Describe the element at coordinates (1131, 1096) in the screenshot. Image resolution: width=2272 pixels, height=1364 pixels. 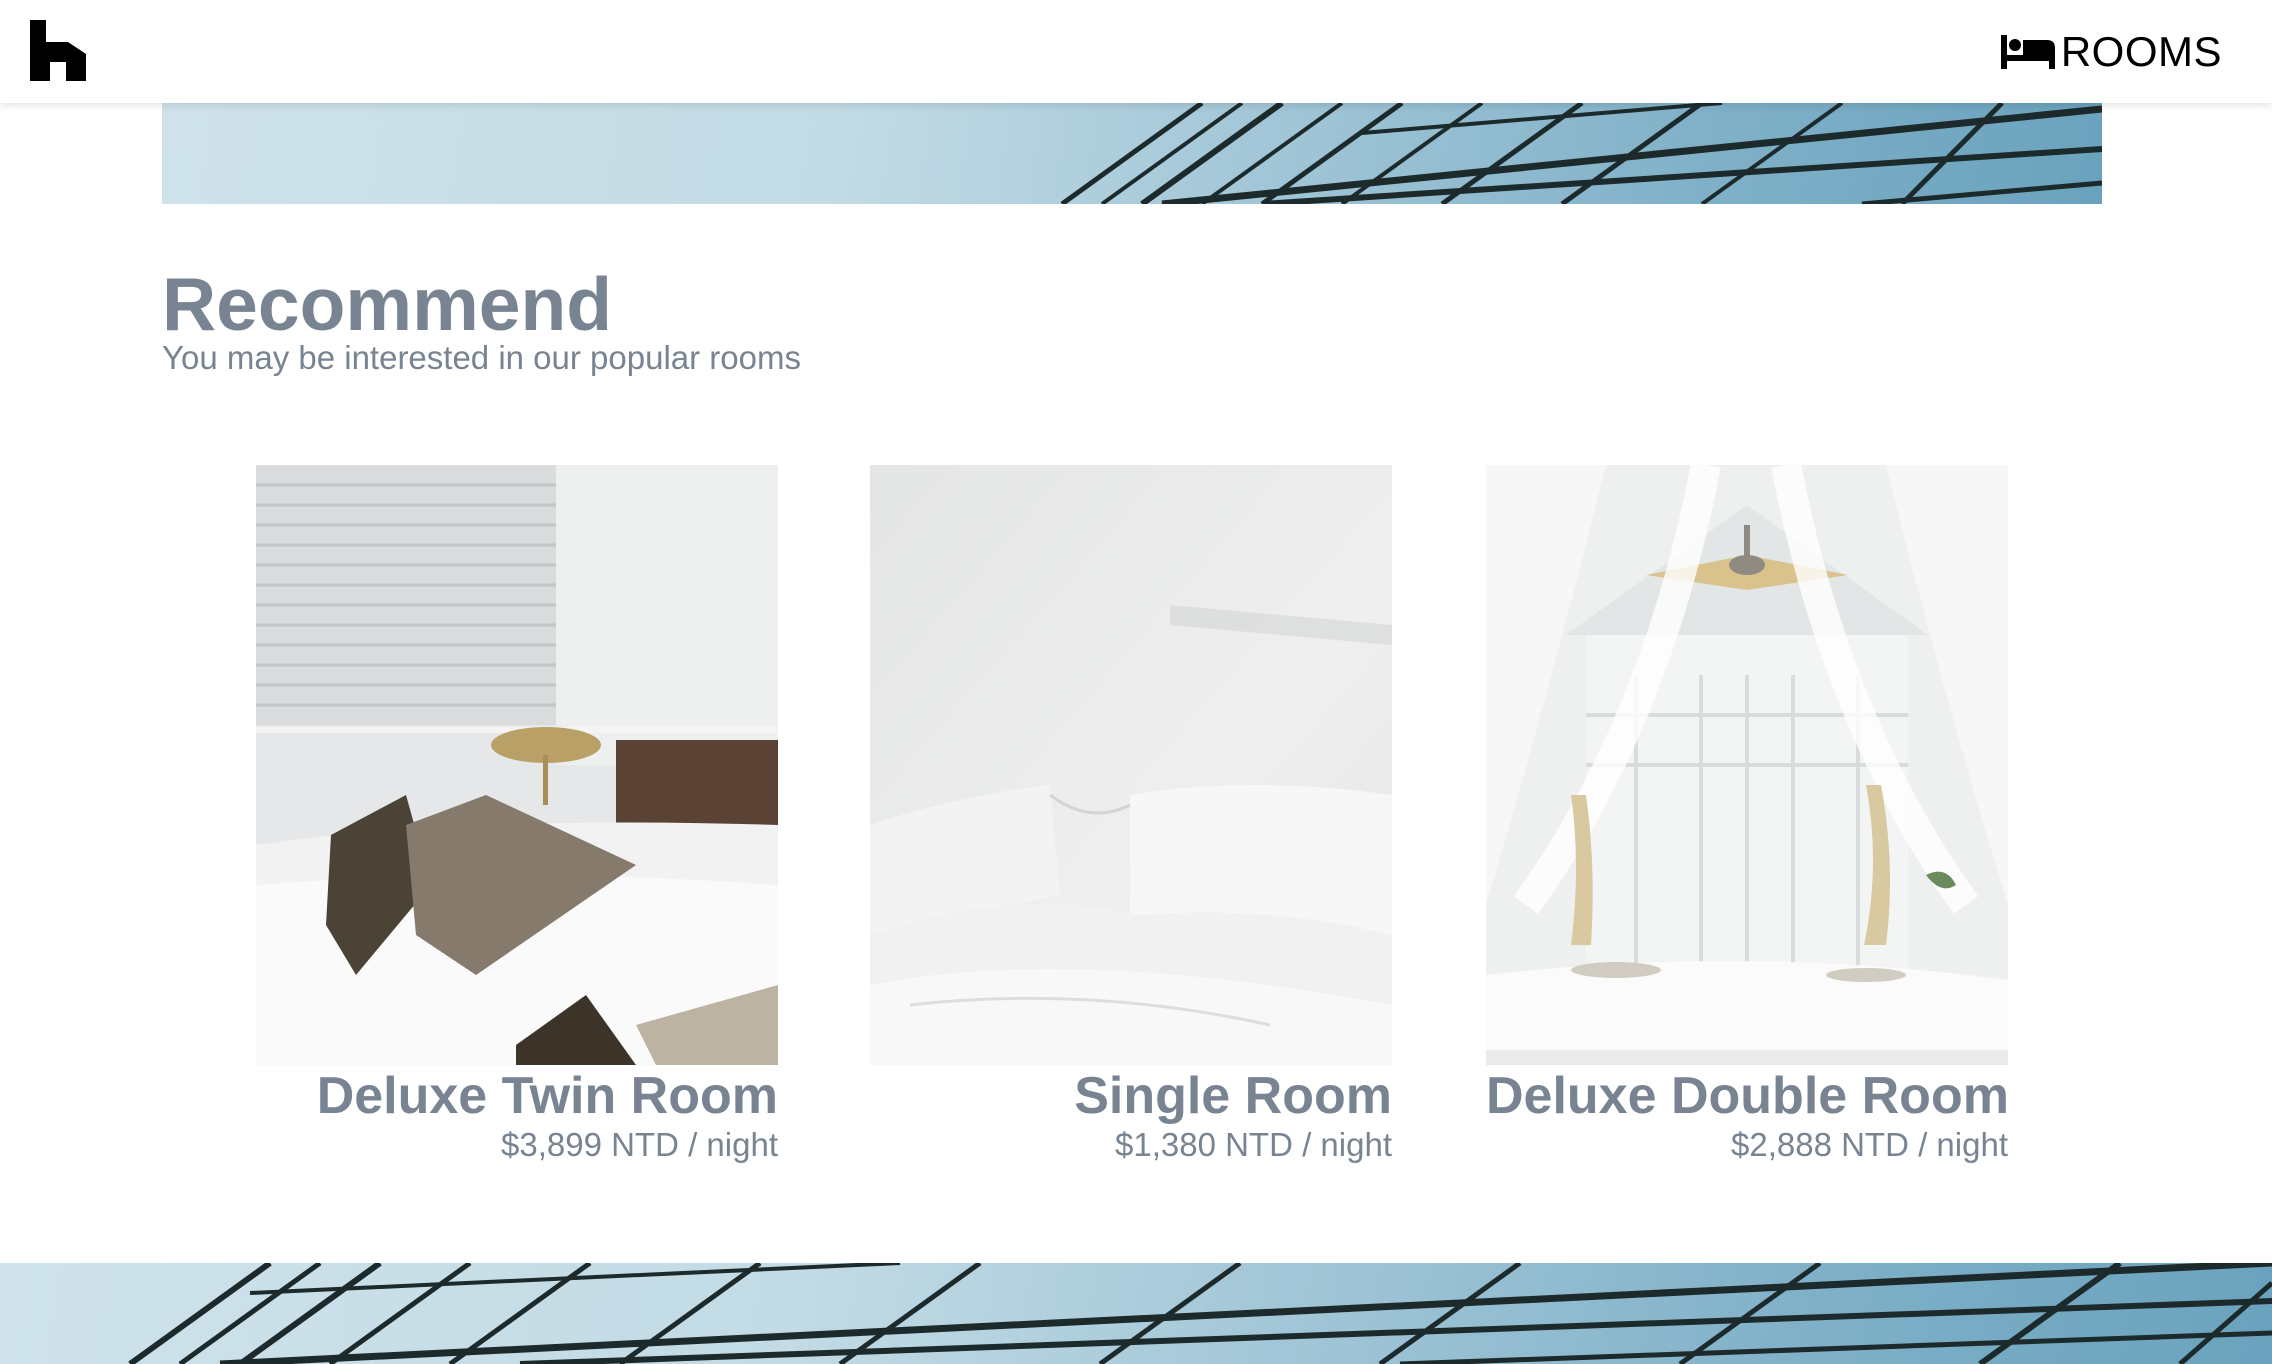
I see `room-name: Single Room` at that location.